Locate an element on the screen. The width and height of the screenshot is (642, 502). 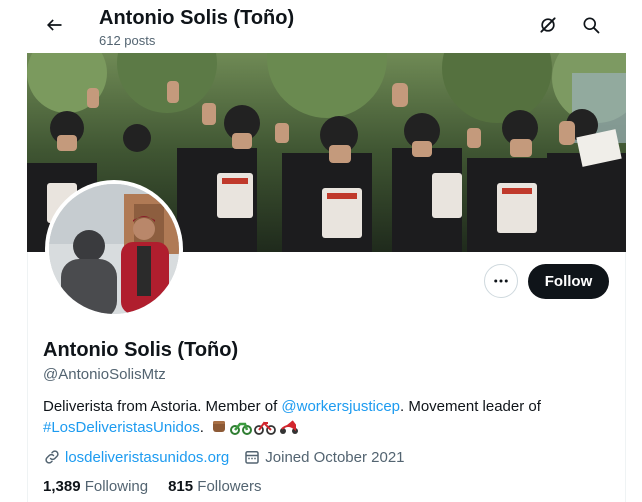
followers-count: 815 is located at coordinates (181, 486).